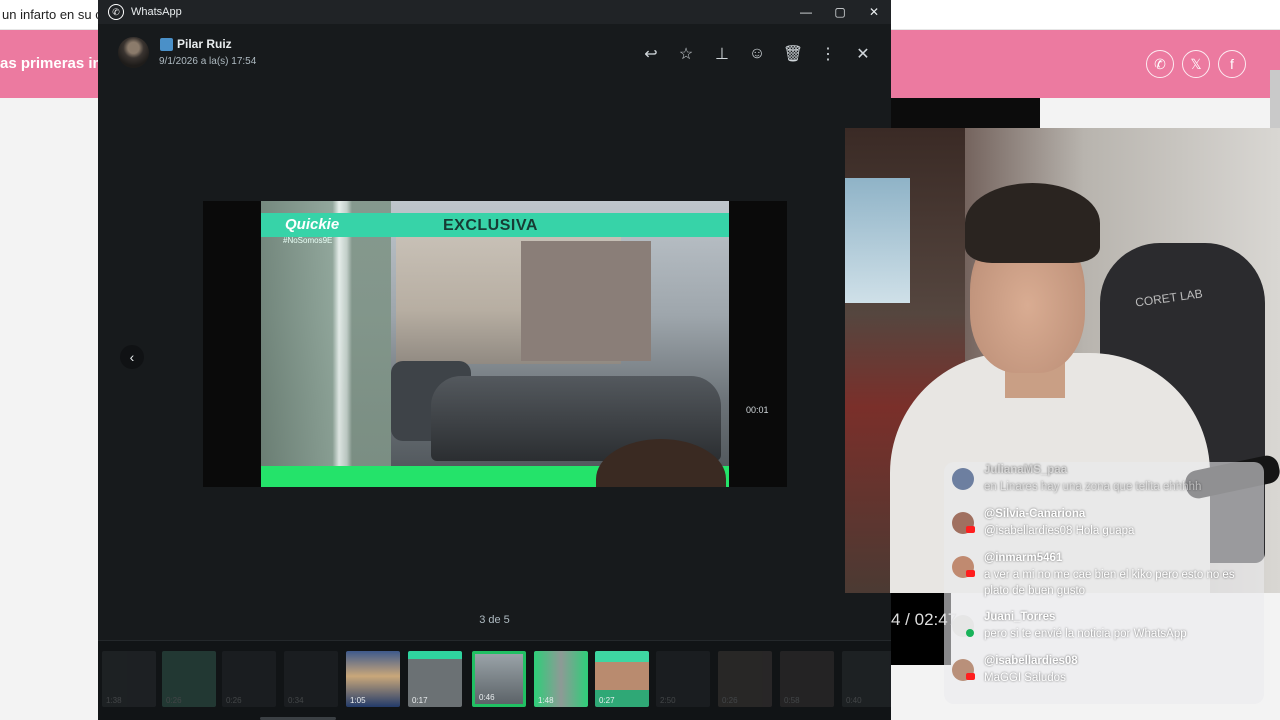  Describe the element at coordinates (1025, 678) in the screenshot. I see `chat-text: MaGGI Saludos` at that location.